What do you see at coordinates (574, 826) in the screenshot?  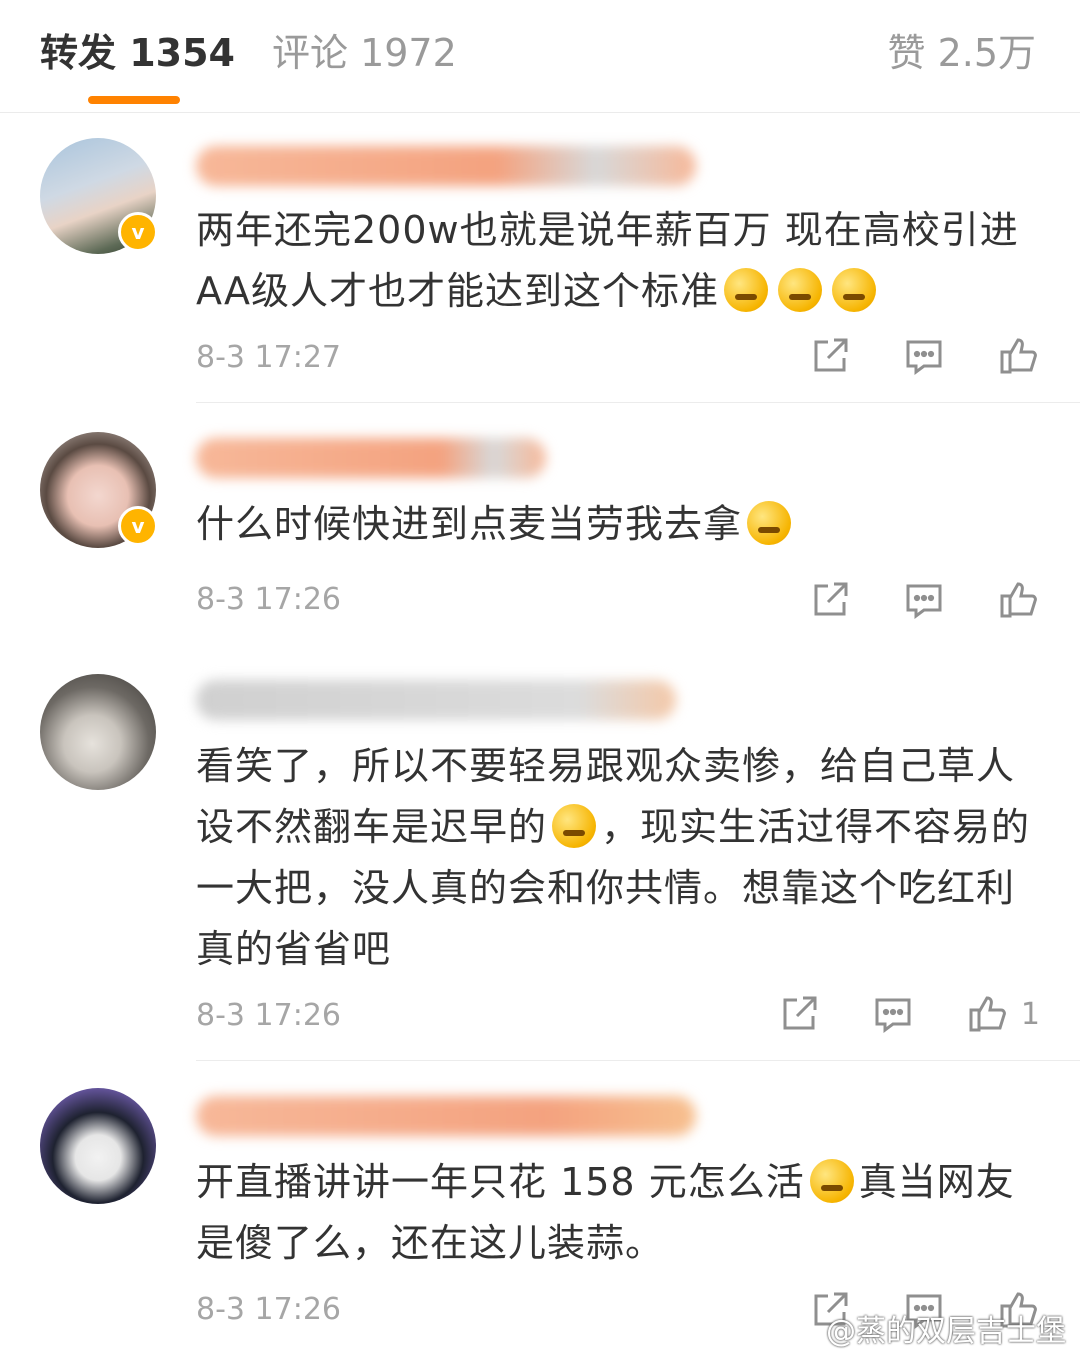 I see `laughing-crying-emoji` at bounding box center [574, 826].